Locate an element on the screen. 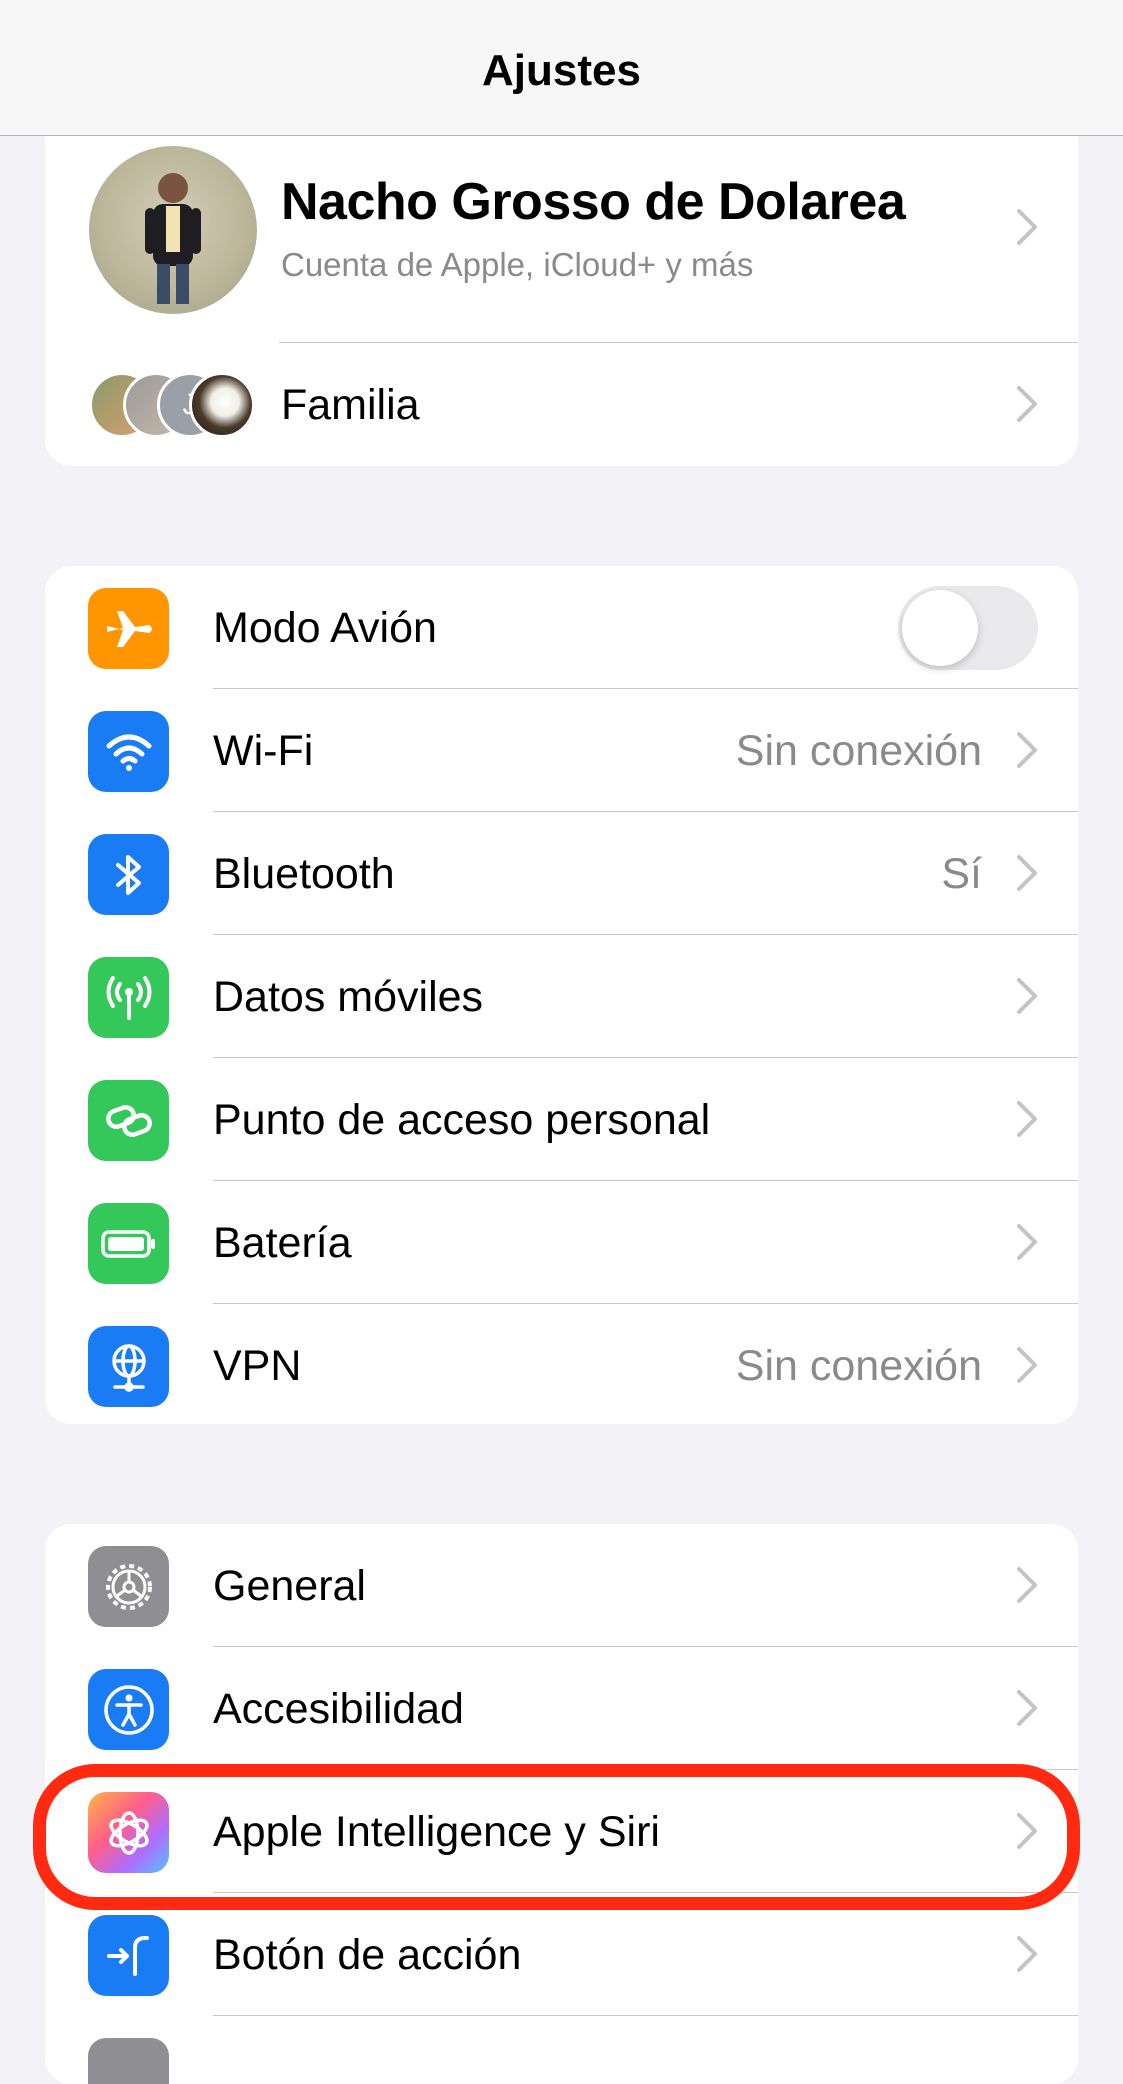  row-label: VPN is located at coordinates (257, 1366).